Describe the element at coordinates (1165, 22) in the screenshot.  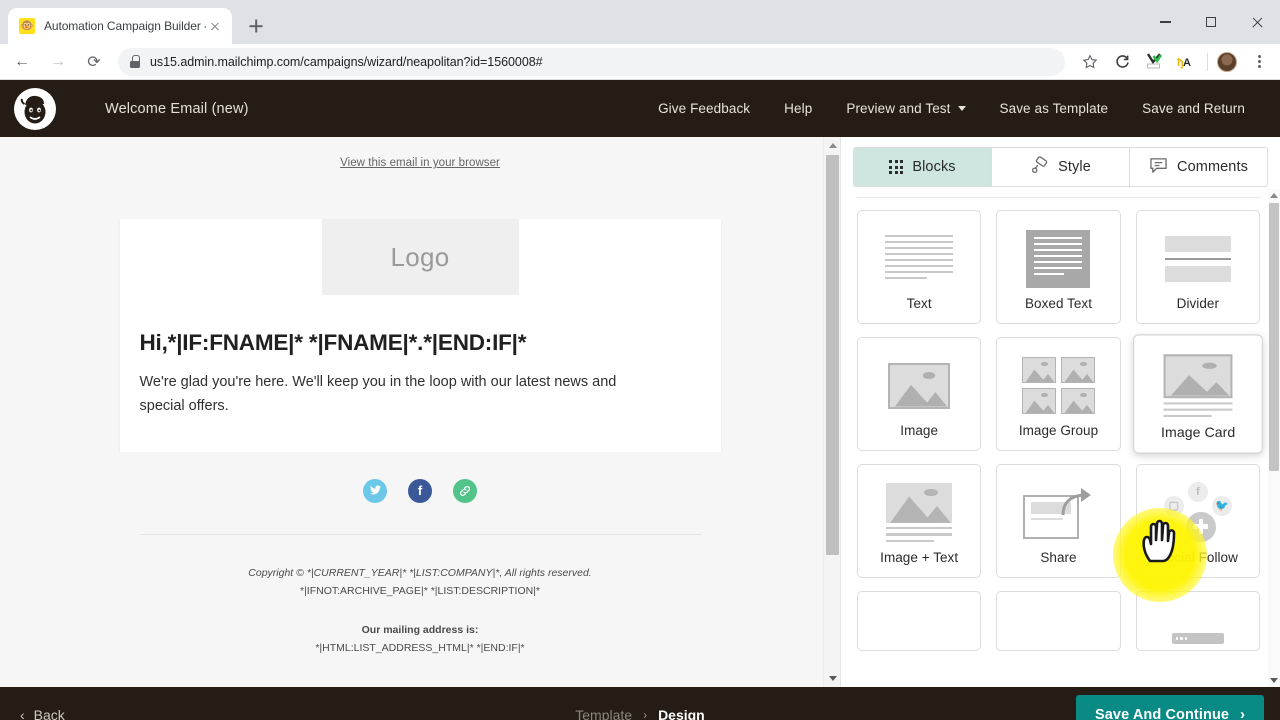
I see `minimize-button` at that location.